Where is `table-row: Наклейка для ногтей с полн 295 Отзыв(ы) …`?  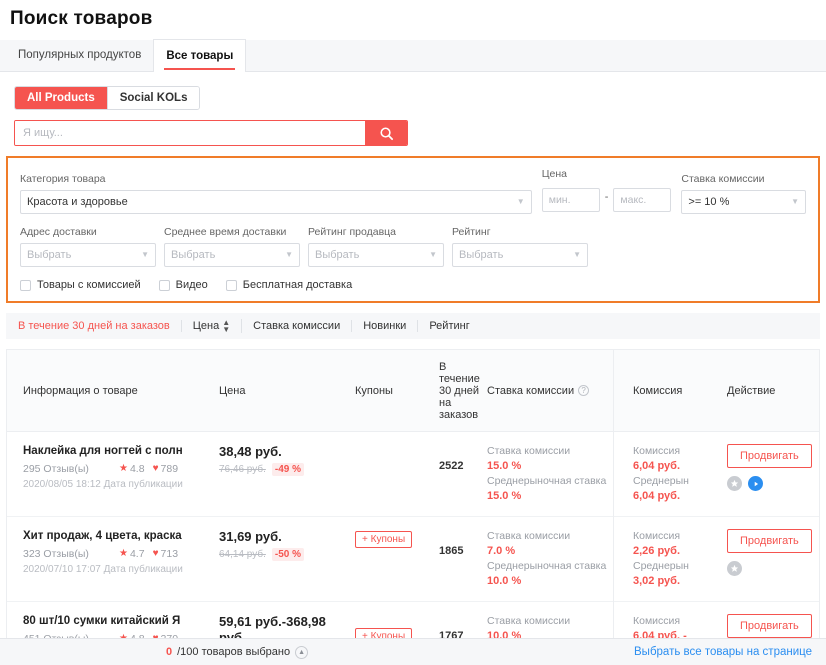
table-row: Наклейка для ногтей с полн 295 Отзыв(ы) … is located at coordinates (413, 474).